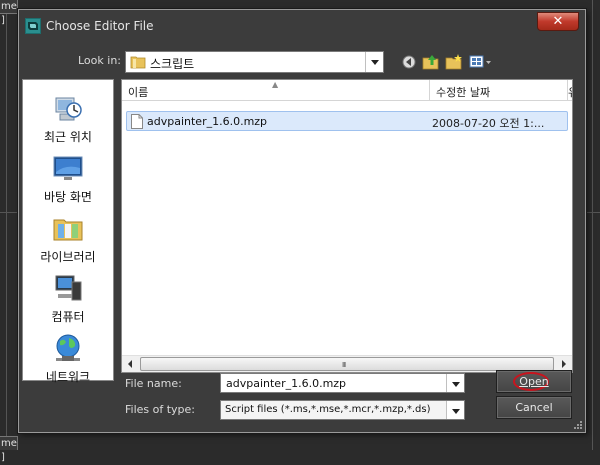 Image resolution: width=600 pixels, height=465 pixels. I want to click on place-computer: 컴퓨터, so click(68, 298).